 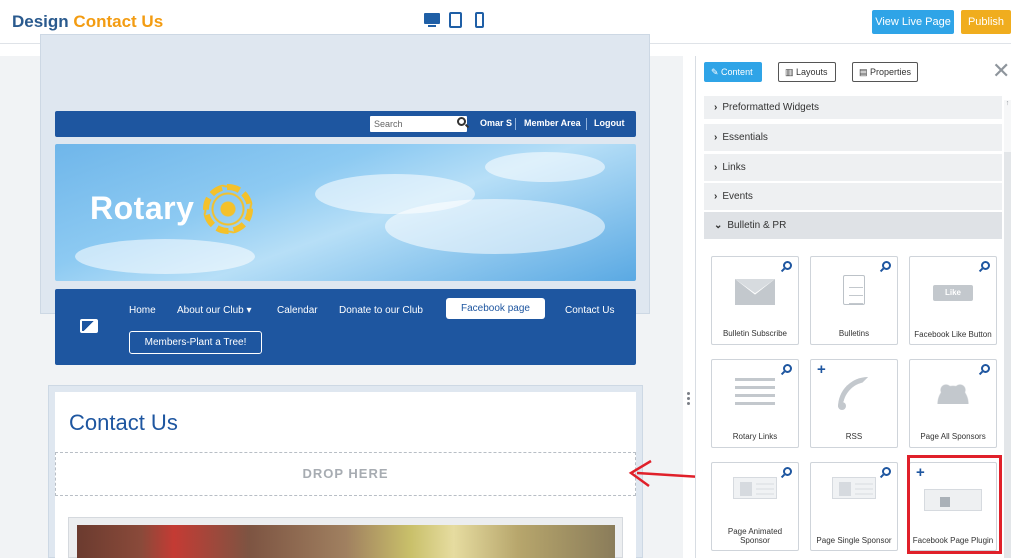 What do you see at coordinates (755, 436) in the screenshot?
I see `widget-label: Rotary Links` at bounding box center [755, 436].